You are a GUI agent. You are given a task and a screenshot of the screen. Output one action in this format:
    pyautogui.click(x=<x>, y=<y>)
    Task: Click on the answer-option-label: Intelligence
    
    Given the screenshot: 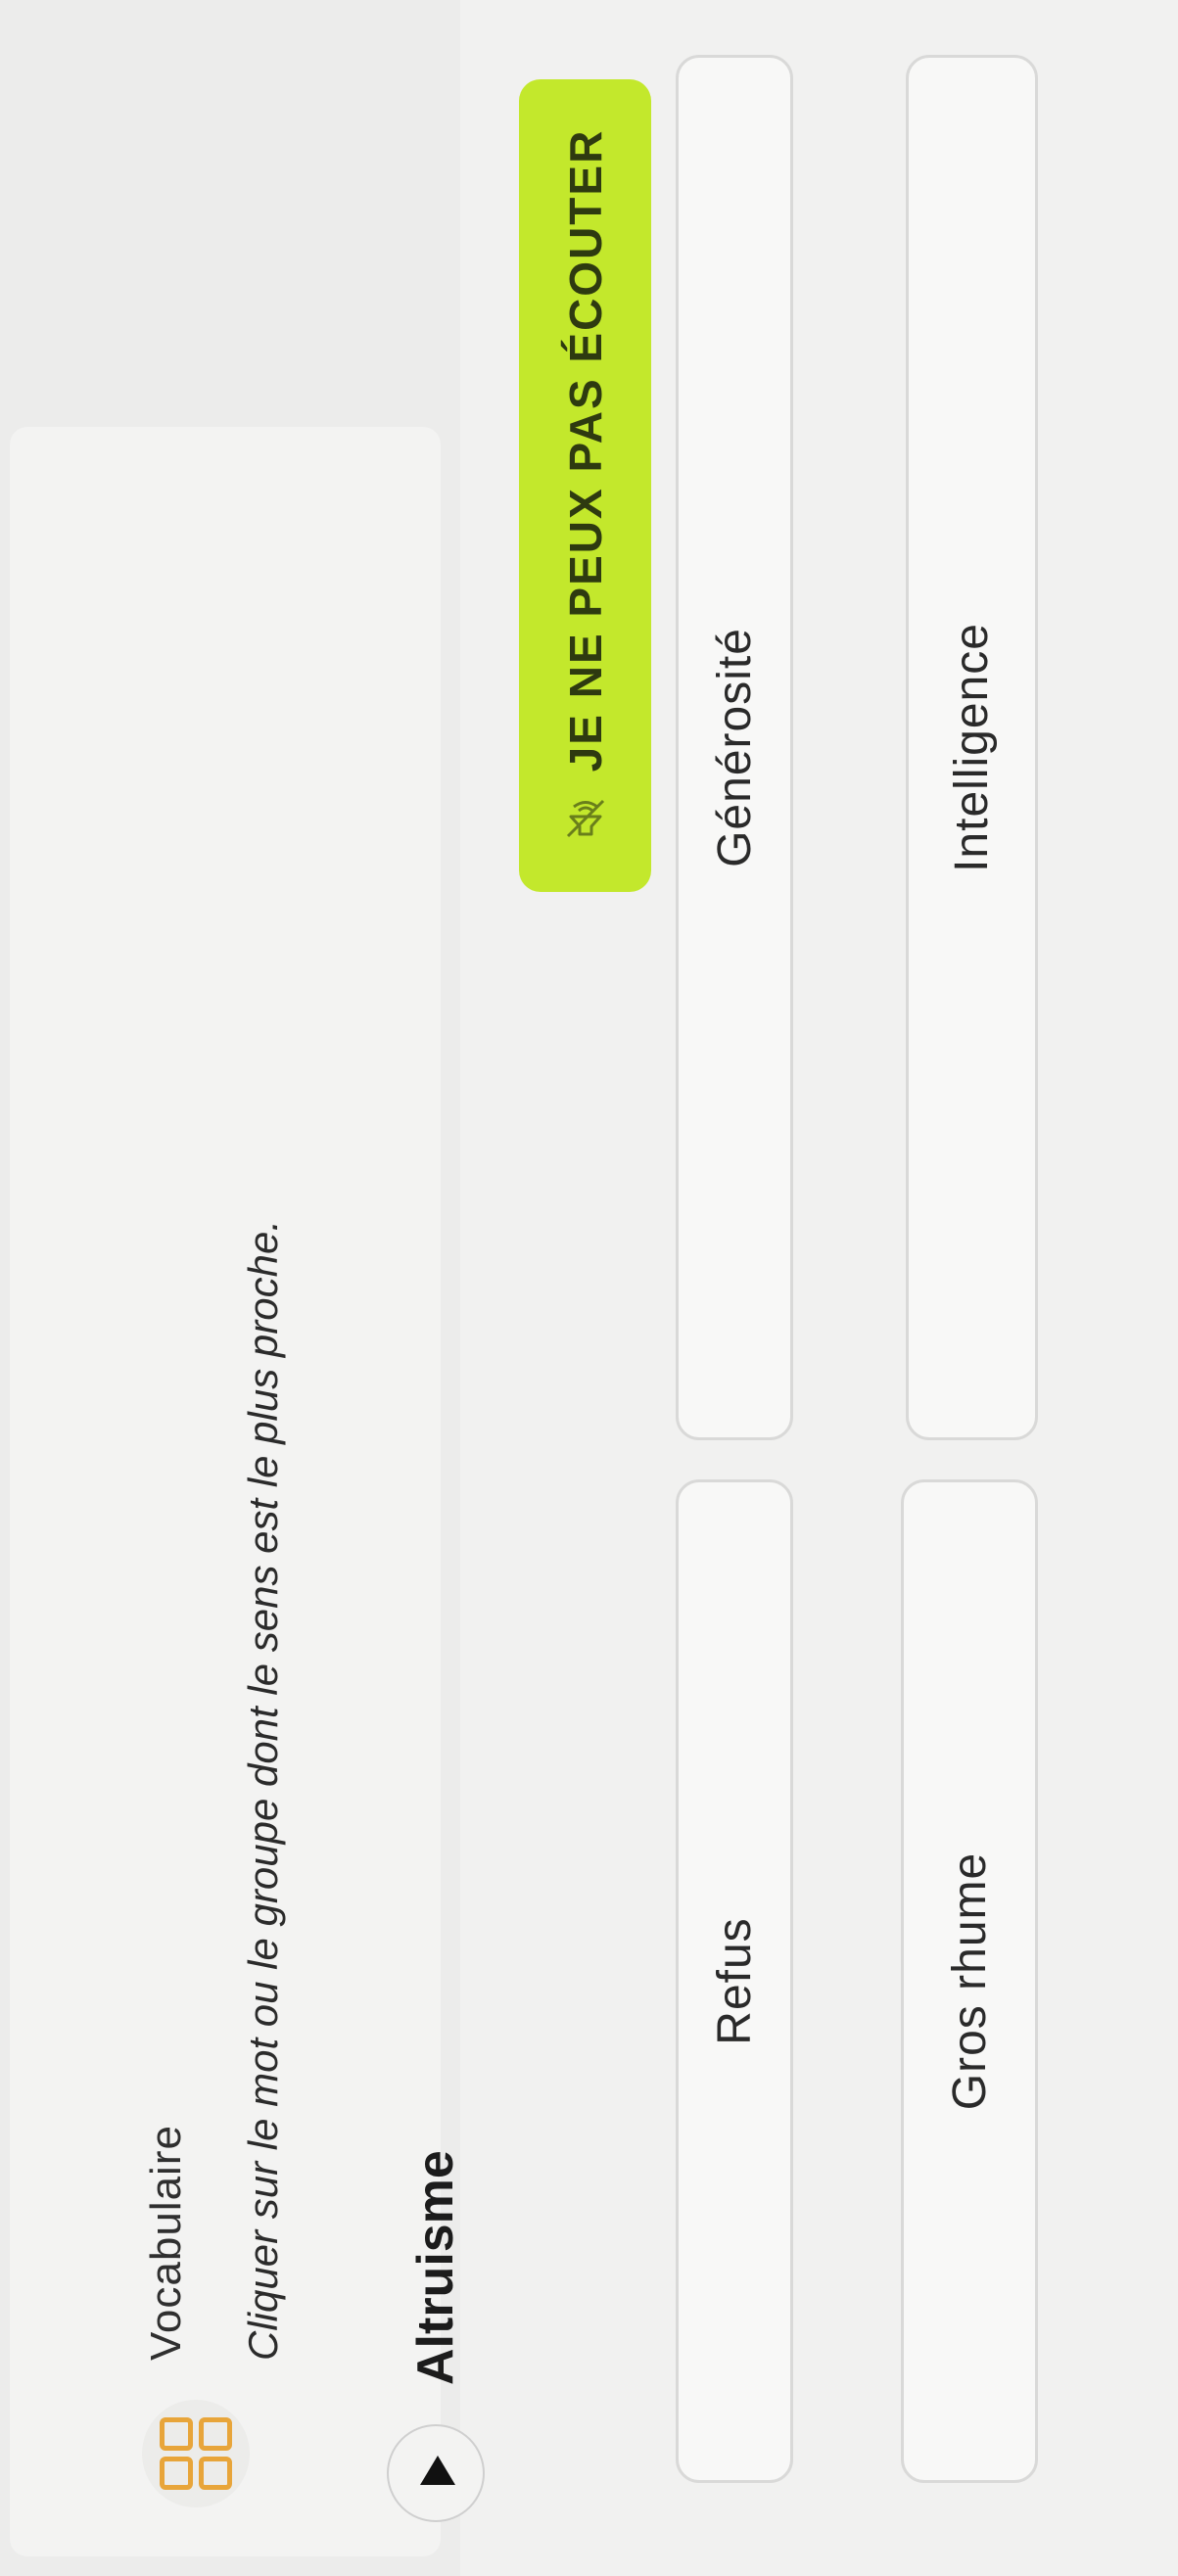 What is the action you would take?
    pyautogui.click(x=972, y=747)
    